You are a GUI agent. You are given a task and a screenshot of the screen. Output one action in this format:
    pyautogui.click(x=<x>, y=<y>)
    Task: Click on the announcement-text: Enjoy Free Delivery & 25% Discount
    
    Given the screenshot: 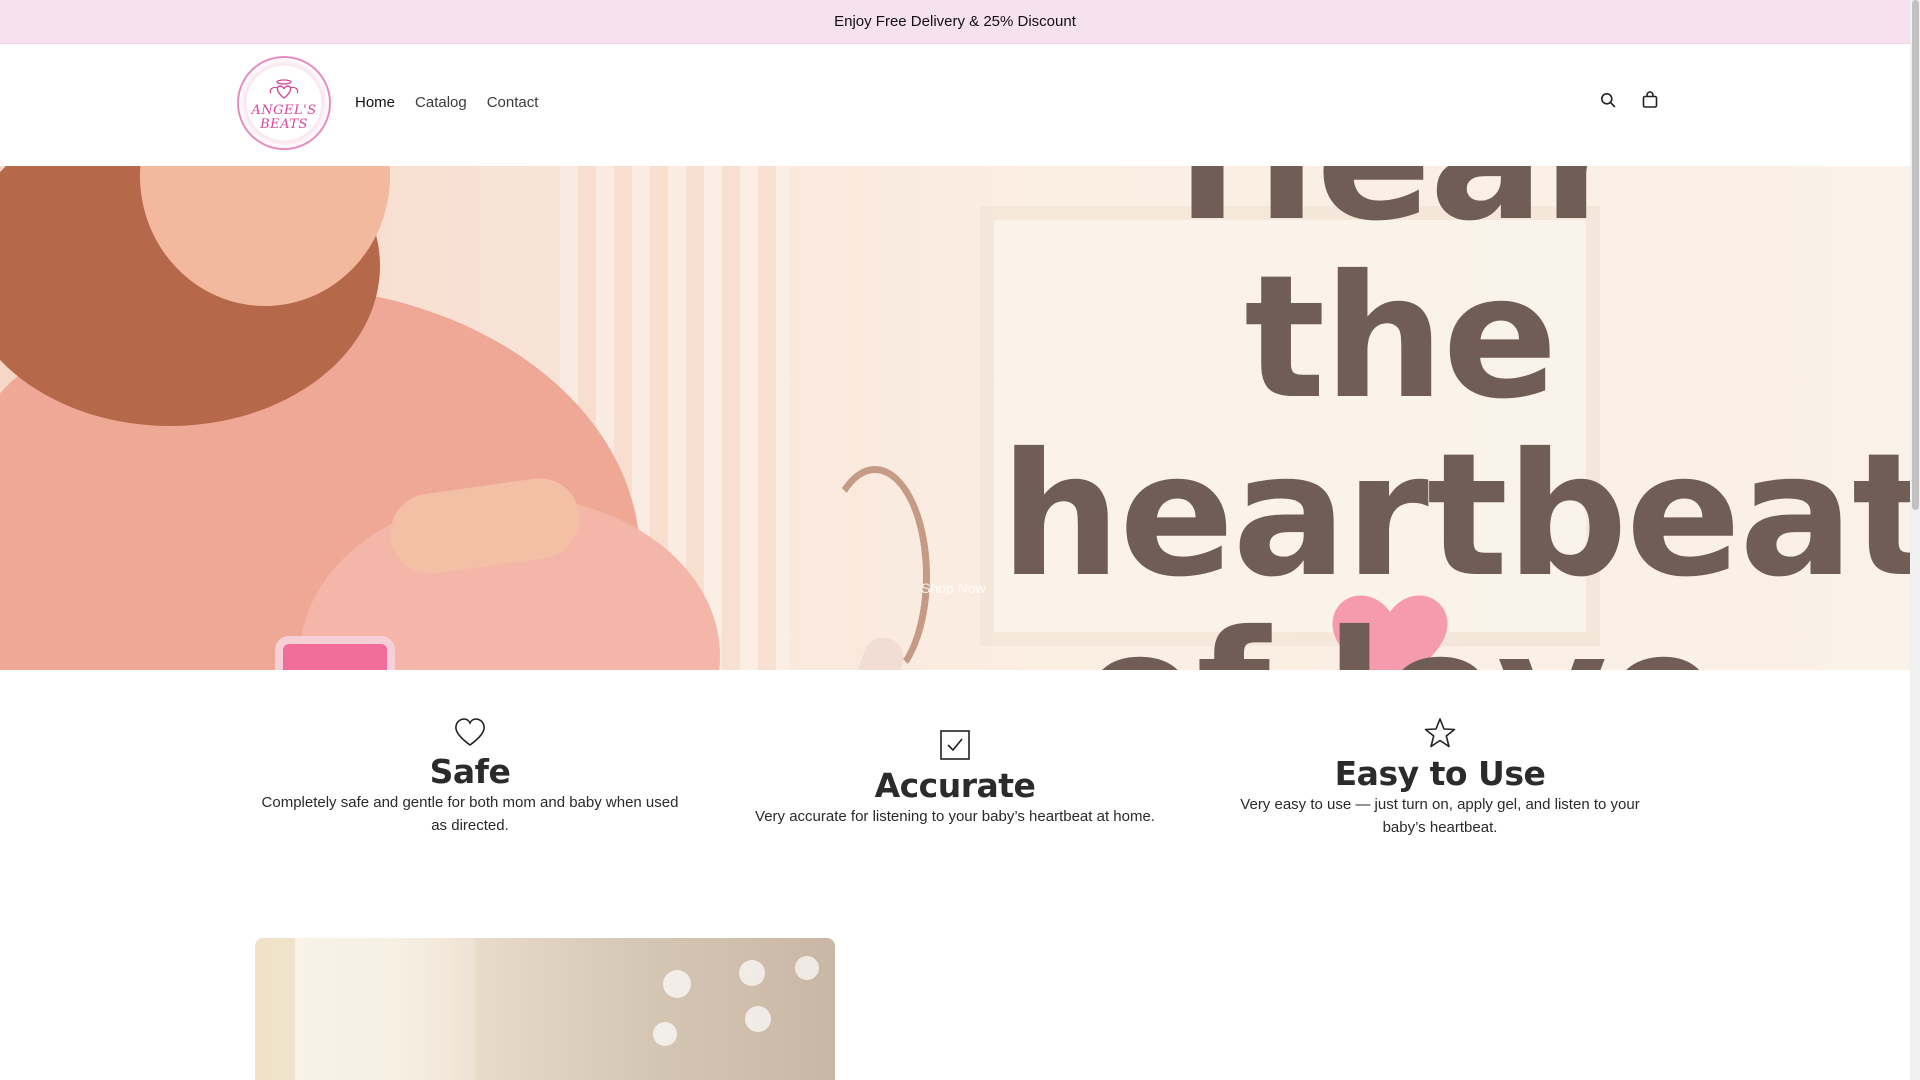 What is the action you would take?
    pyautogui.click(x=955, y=21)
    